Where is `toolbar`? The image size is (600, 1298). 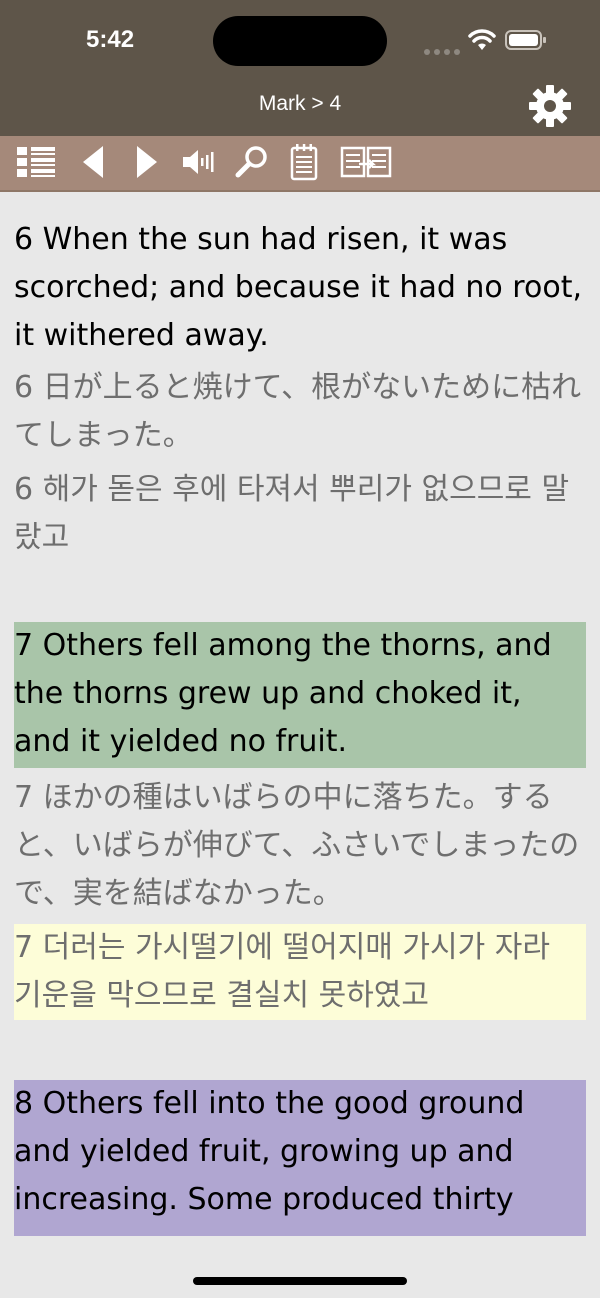 toolbar is located at coordinates (300, 164).